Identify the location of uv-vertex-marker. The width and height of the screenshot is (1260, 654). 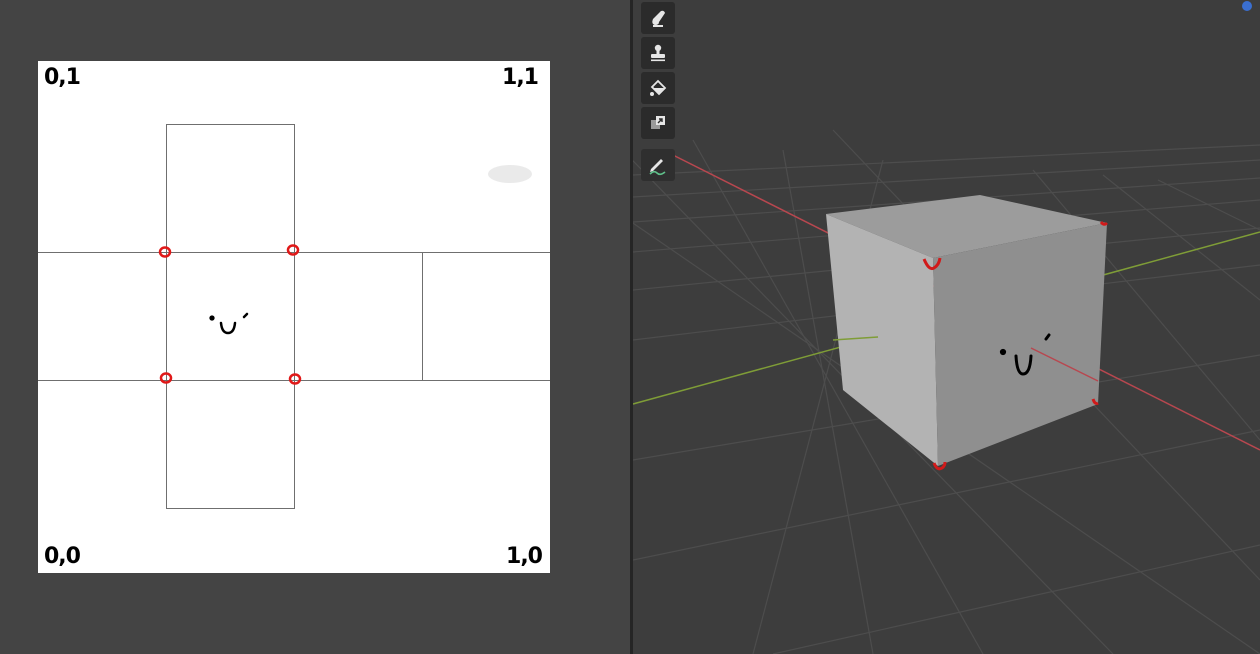
(230, 314).